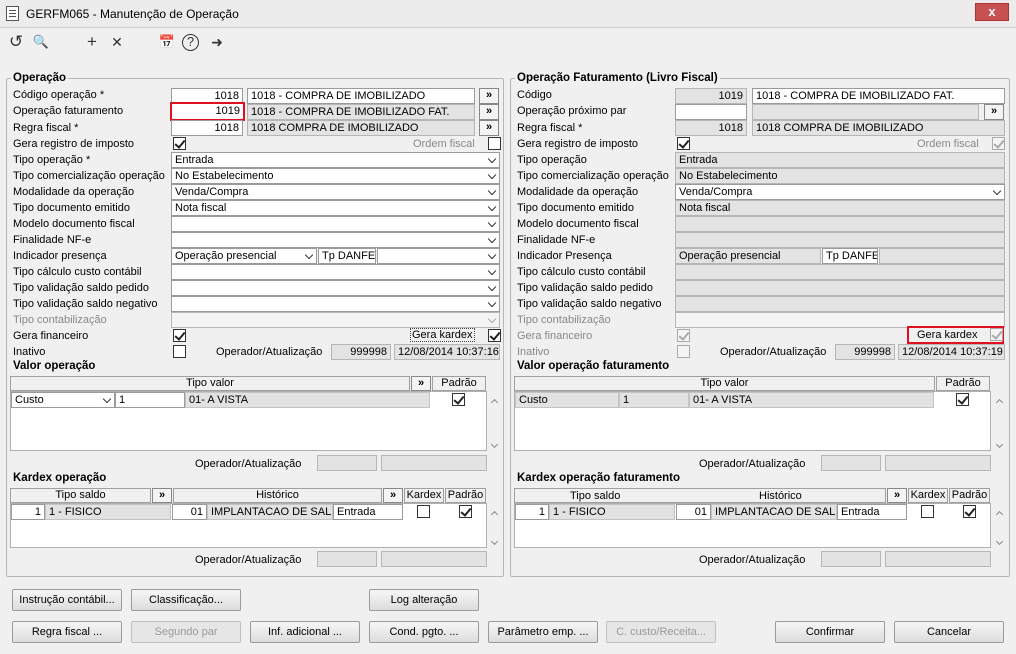 Image resolution: width=1016 pixels, height=654 pixels. Describe the element at coordinates (494, 543) in the screenshot. I see `kardex-scroll-down-icon` at that location.